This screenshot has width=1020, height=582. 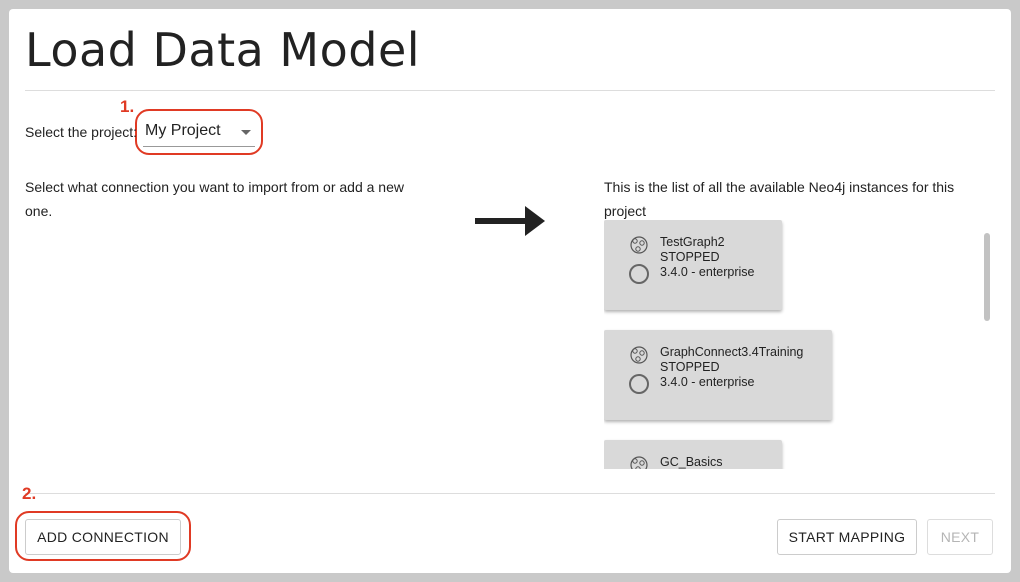 What do you see at coordinates (246, 132) in the screenshot?
I see `chevron-down-icon` at bounding box center [246, 132].